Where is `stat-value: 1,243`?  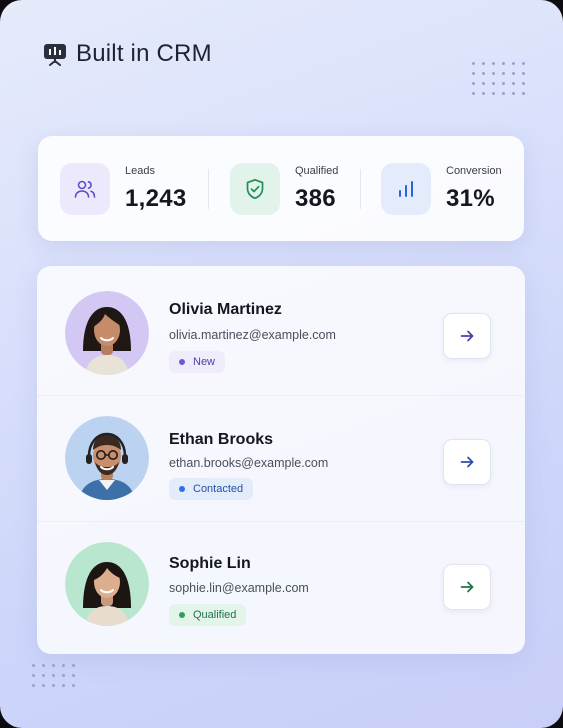 stat-value: 1,243 is located at coordinates (156, 198).